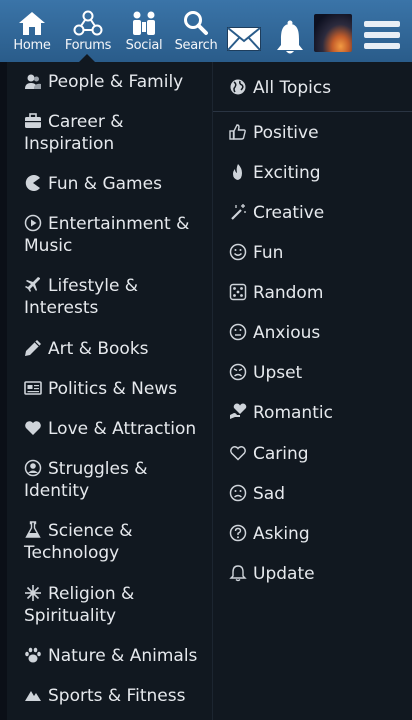  What do you see at coordinates (238, 453) in the screenshot?
I see `heart-outline-icon` at bounding box center [238, 453].